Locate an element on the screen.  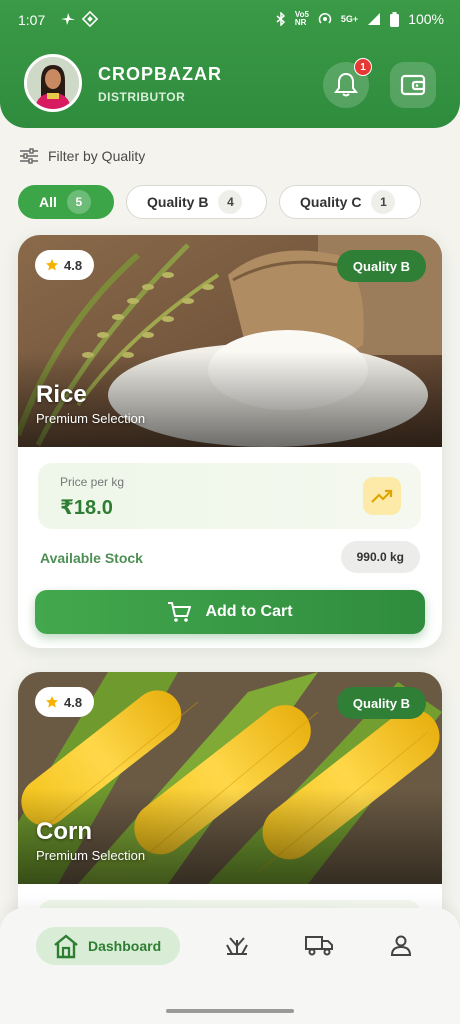
profile-photo-icon is located at coordinates (53, 83).